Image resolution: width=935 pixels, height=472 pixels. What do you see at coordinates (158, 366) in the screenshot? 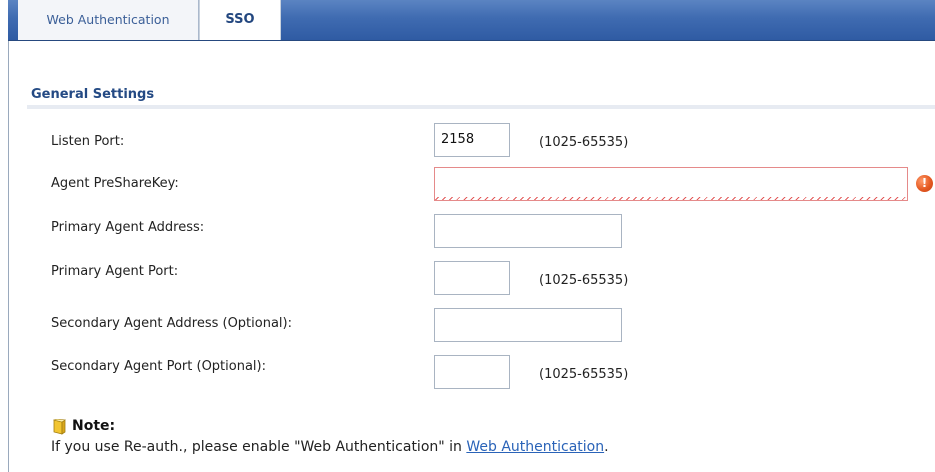
I see `secondary-agent-port-label: Secondary Agent Port (Optional):` at bounding box center [158, 366].